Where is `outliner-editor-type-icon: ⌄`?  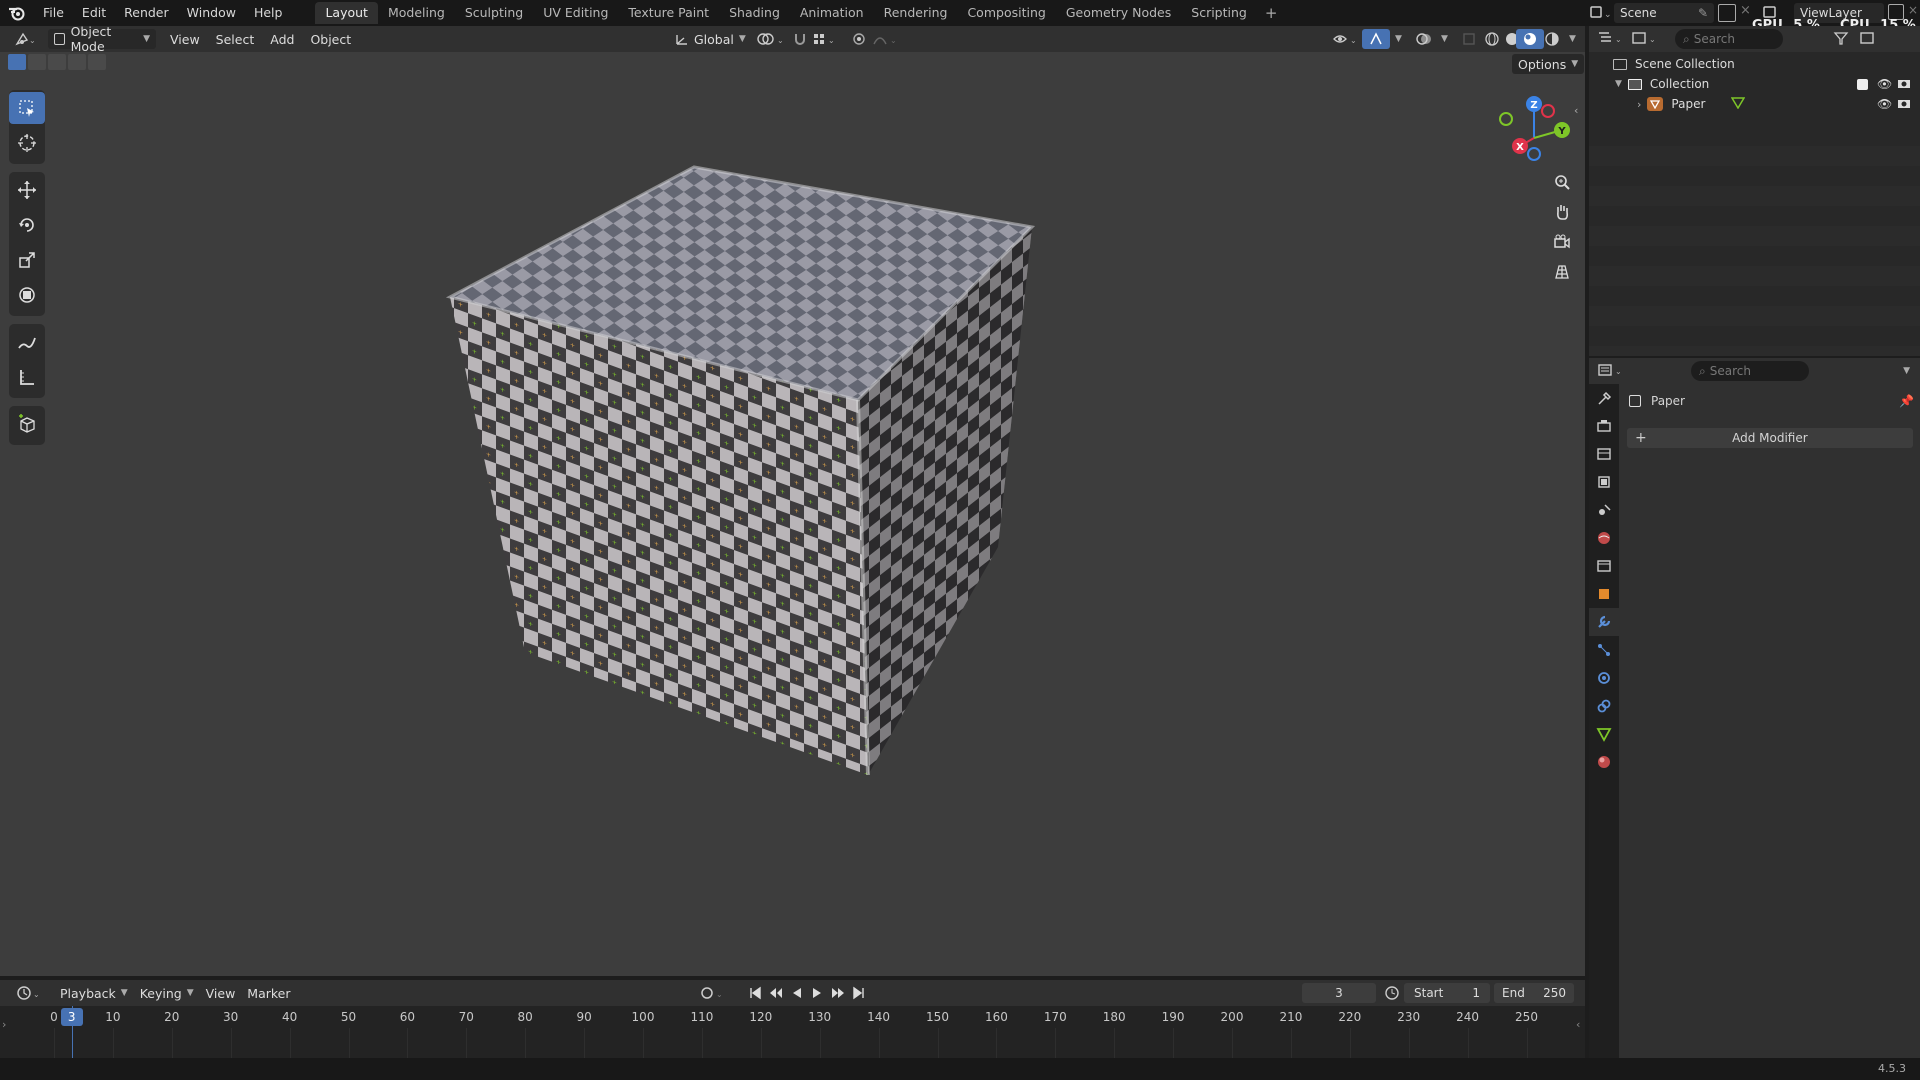
outliner-editor-type-icon: ⌄ is located at coordinates (1612, 39).